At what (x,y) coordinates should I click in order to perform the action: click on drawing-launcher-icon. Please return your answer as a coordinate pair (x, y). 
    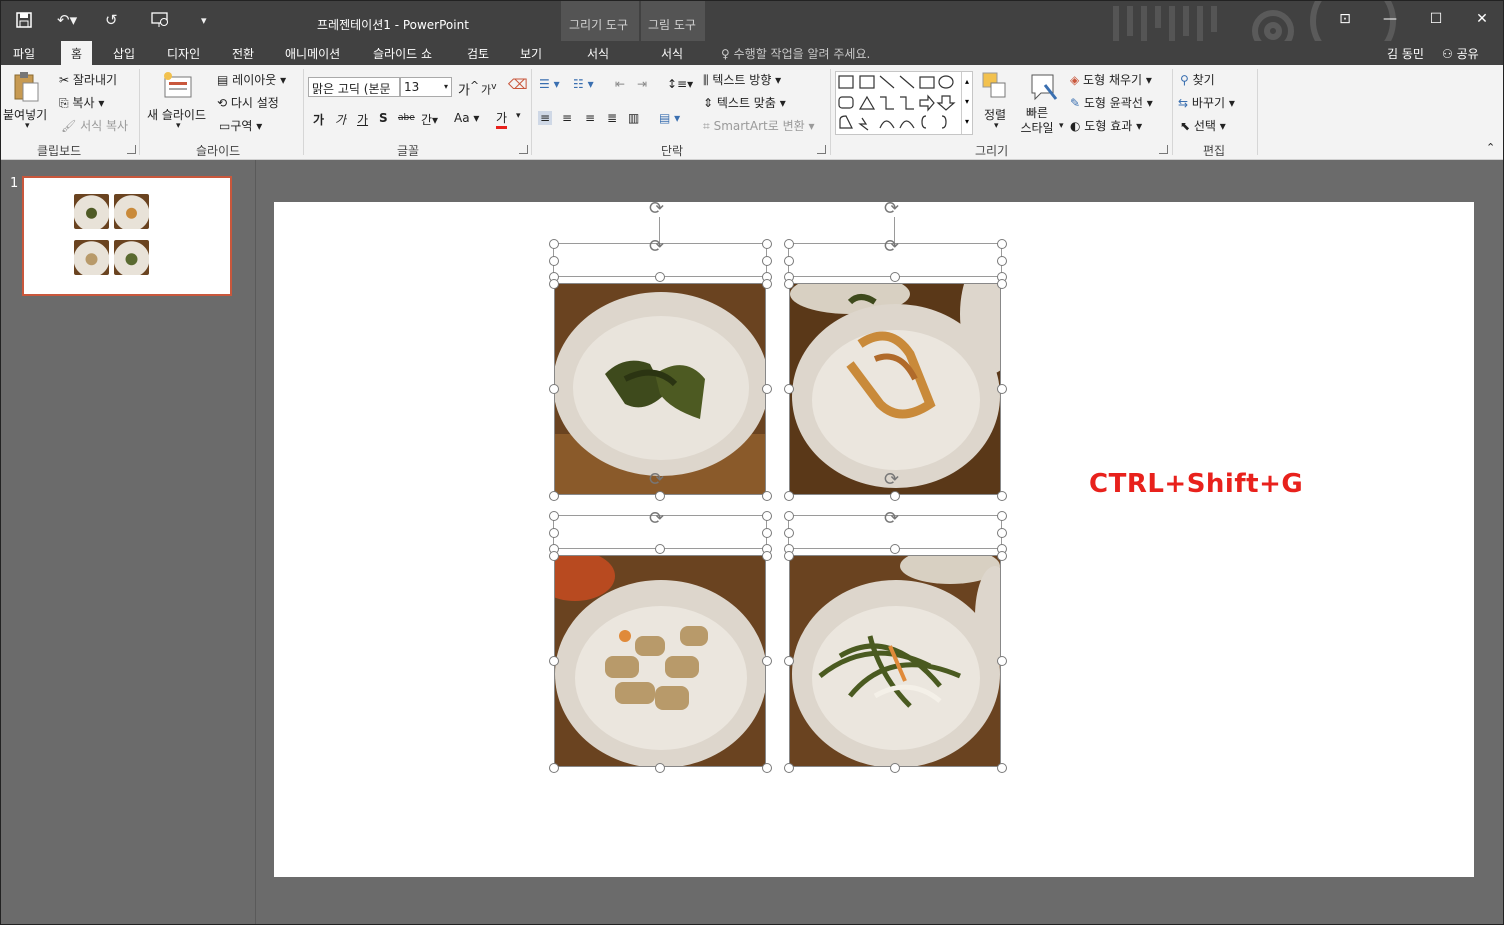
    Looking at the image, I should click on (1163, 149).